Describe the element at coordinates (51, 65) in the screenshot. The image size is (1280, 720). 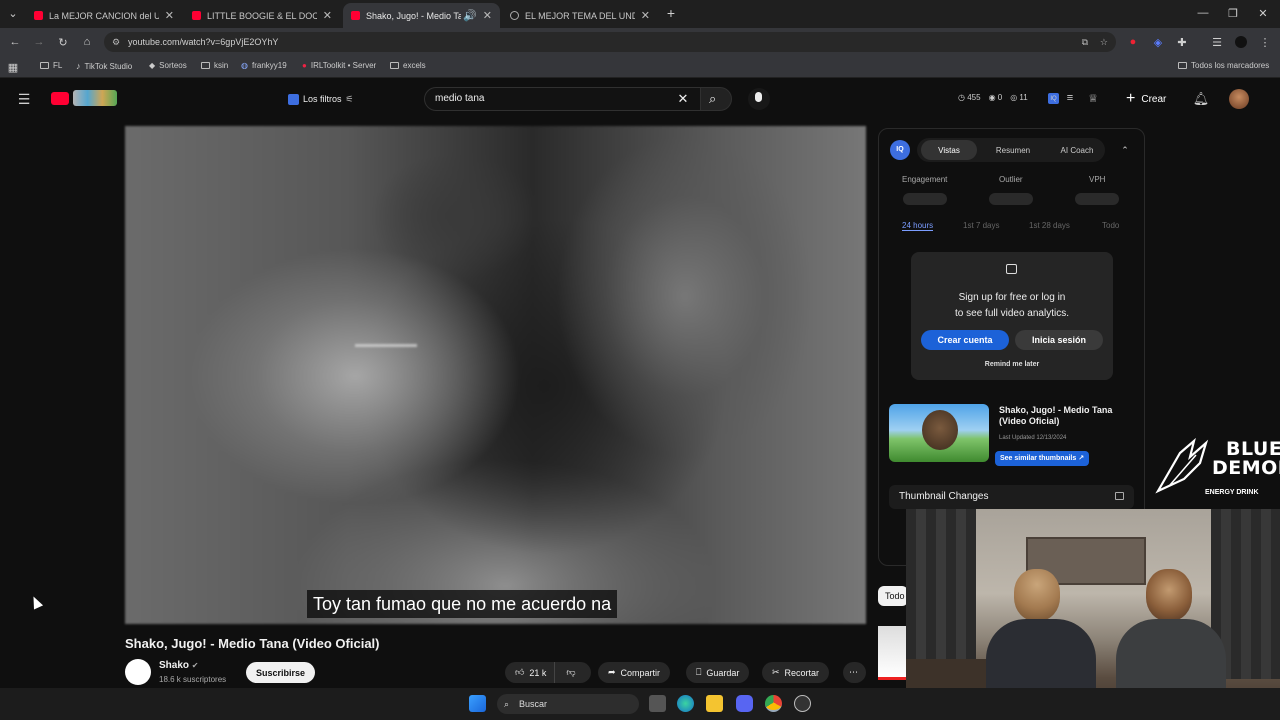
I see `bookmark-item: FL` at that location.